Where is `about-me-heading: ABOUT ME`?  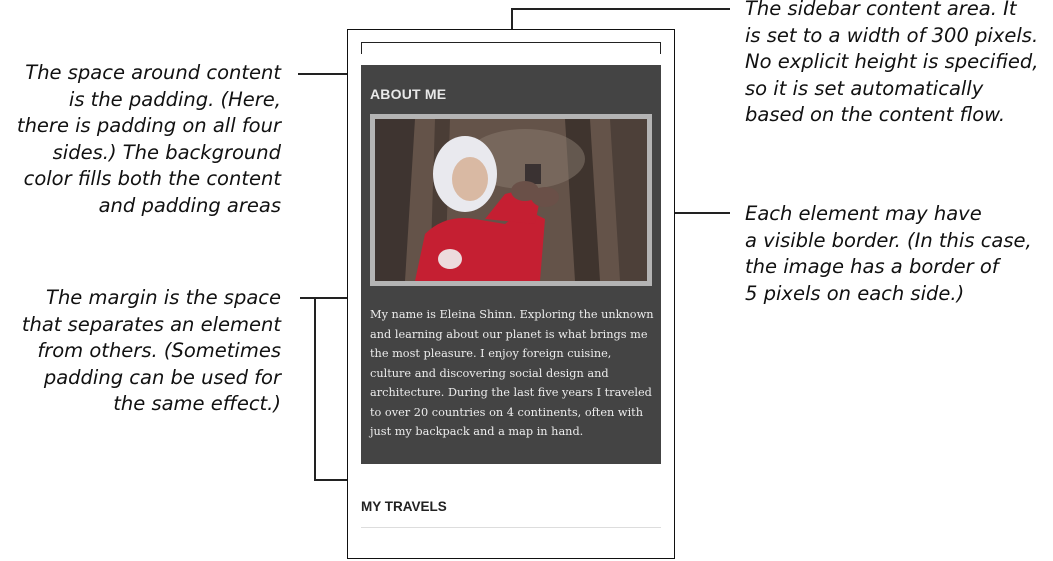
about-me-heading: ABOUT ME is located at coordinates (408, 94).